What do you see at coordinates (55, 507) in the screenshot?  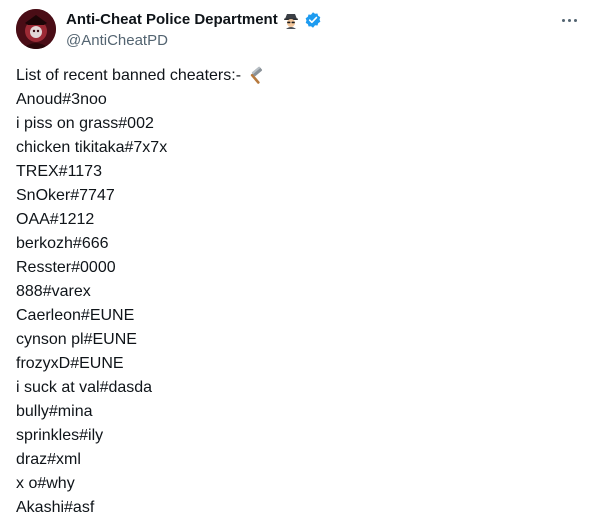 I see `list-item: Akashi#asf` at bounding box center [55, 507].